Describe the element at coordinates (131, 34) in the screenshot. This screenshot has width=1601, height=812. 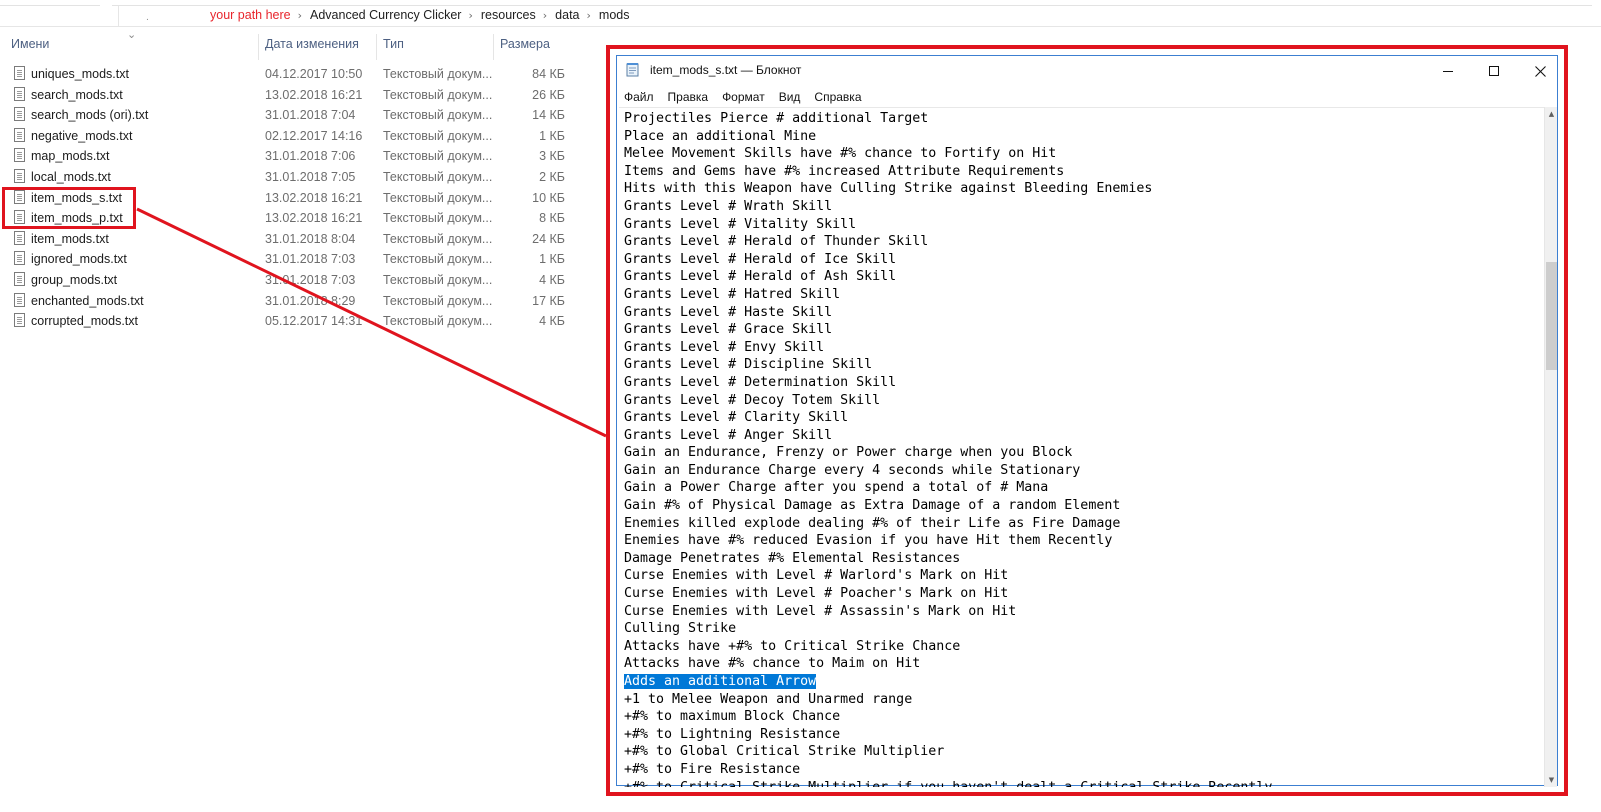
I see `chevron-down-icon: ⌄` at that location.